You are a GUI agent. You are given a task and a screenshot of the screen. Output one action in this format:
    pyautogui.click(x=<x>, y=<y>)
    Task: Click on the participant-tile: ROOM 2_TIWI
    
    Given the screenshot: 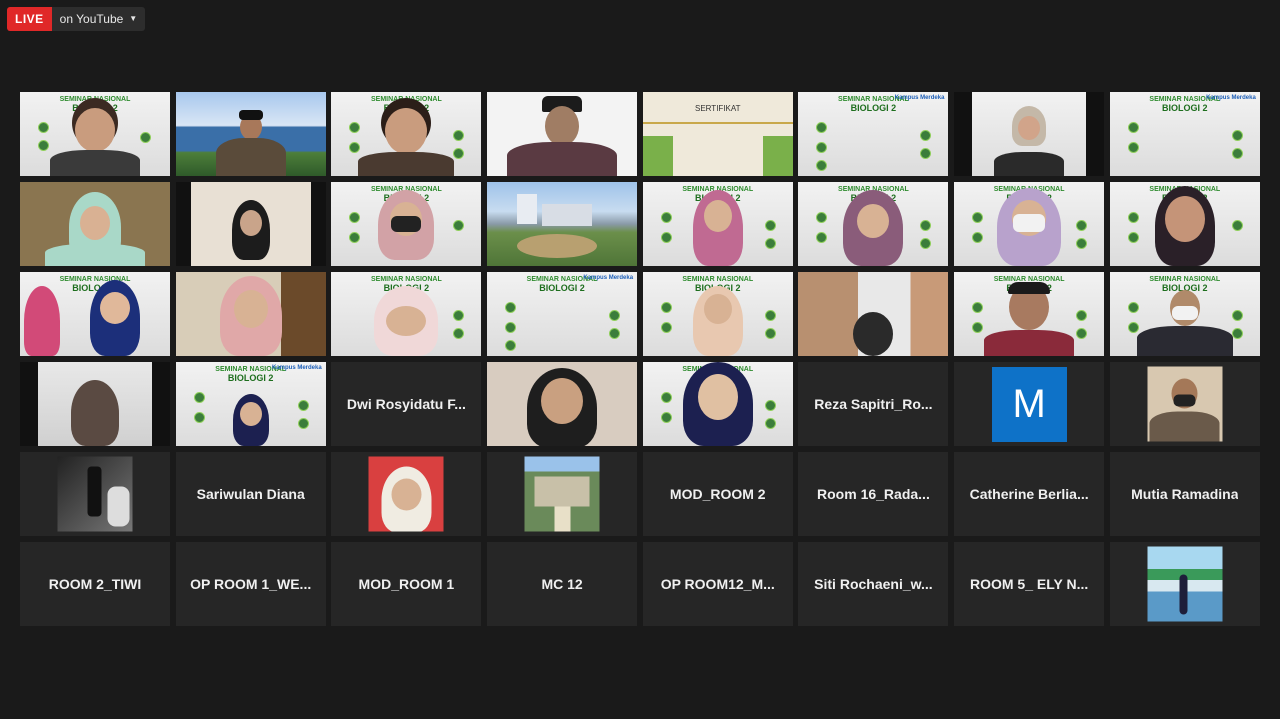 What is the action you would take?
    pyautogui.click(x=95, y=584)
    